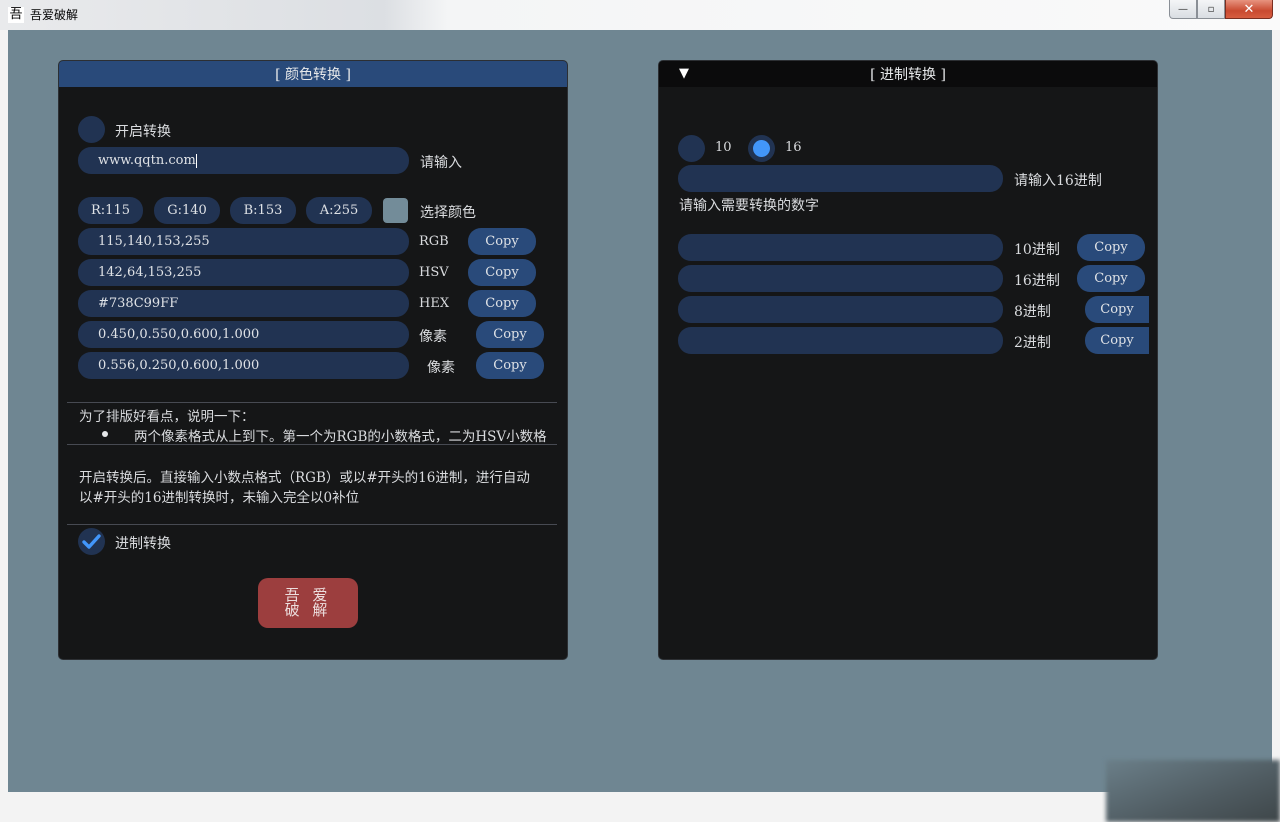  I want to click on hex-output-field: #738C99FF, so click(243, 303).